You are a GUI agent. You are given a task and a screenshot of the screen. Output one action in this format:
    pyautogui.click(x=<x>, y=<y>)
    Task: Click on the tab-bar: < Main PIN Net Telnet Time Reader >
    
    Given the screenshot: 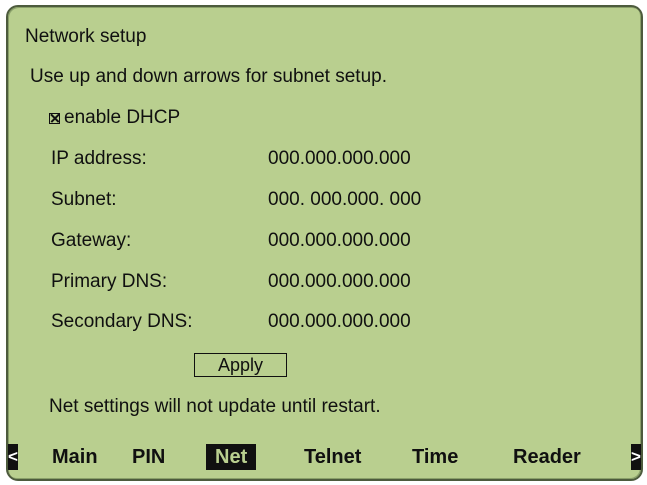 What is the action you would take?
    pyautogui.click(x=324, y=455)
    